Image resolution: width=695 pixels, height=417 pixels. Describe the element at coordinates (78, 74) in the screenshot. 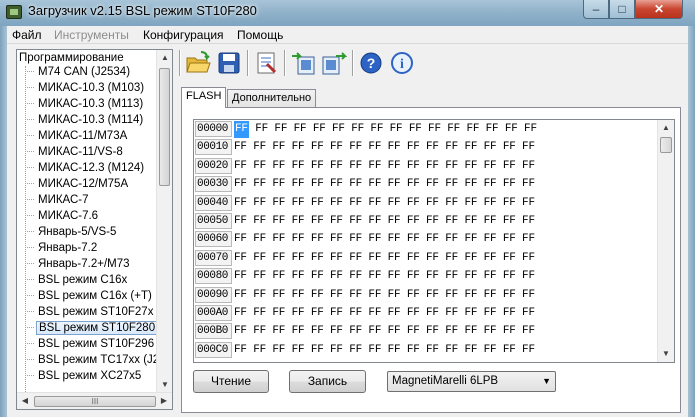

I see `tree-item: M74 CAN (J2534)` at that location.